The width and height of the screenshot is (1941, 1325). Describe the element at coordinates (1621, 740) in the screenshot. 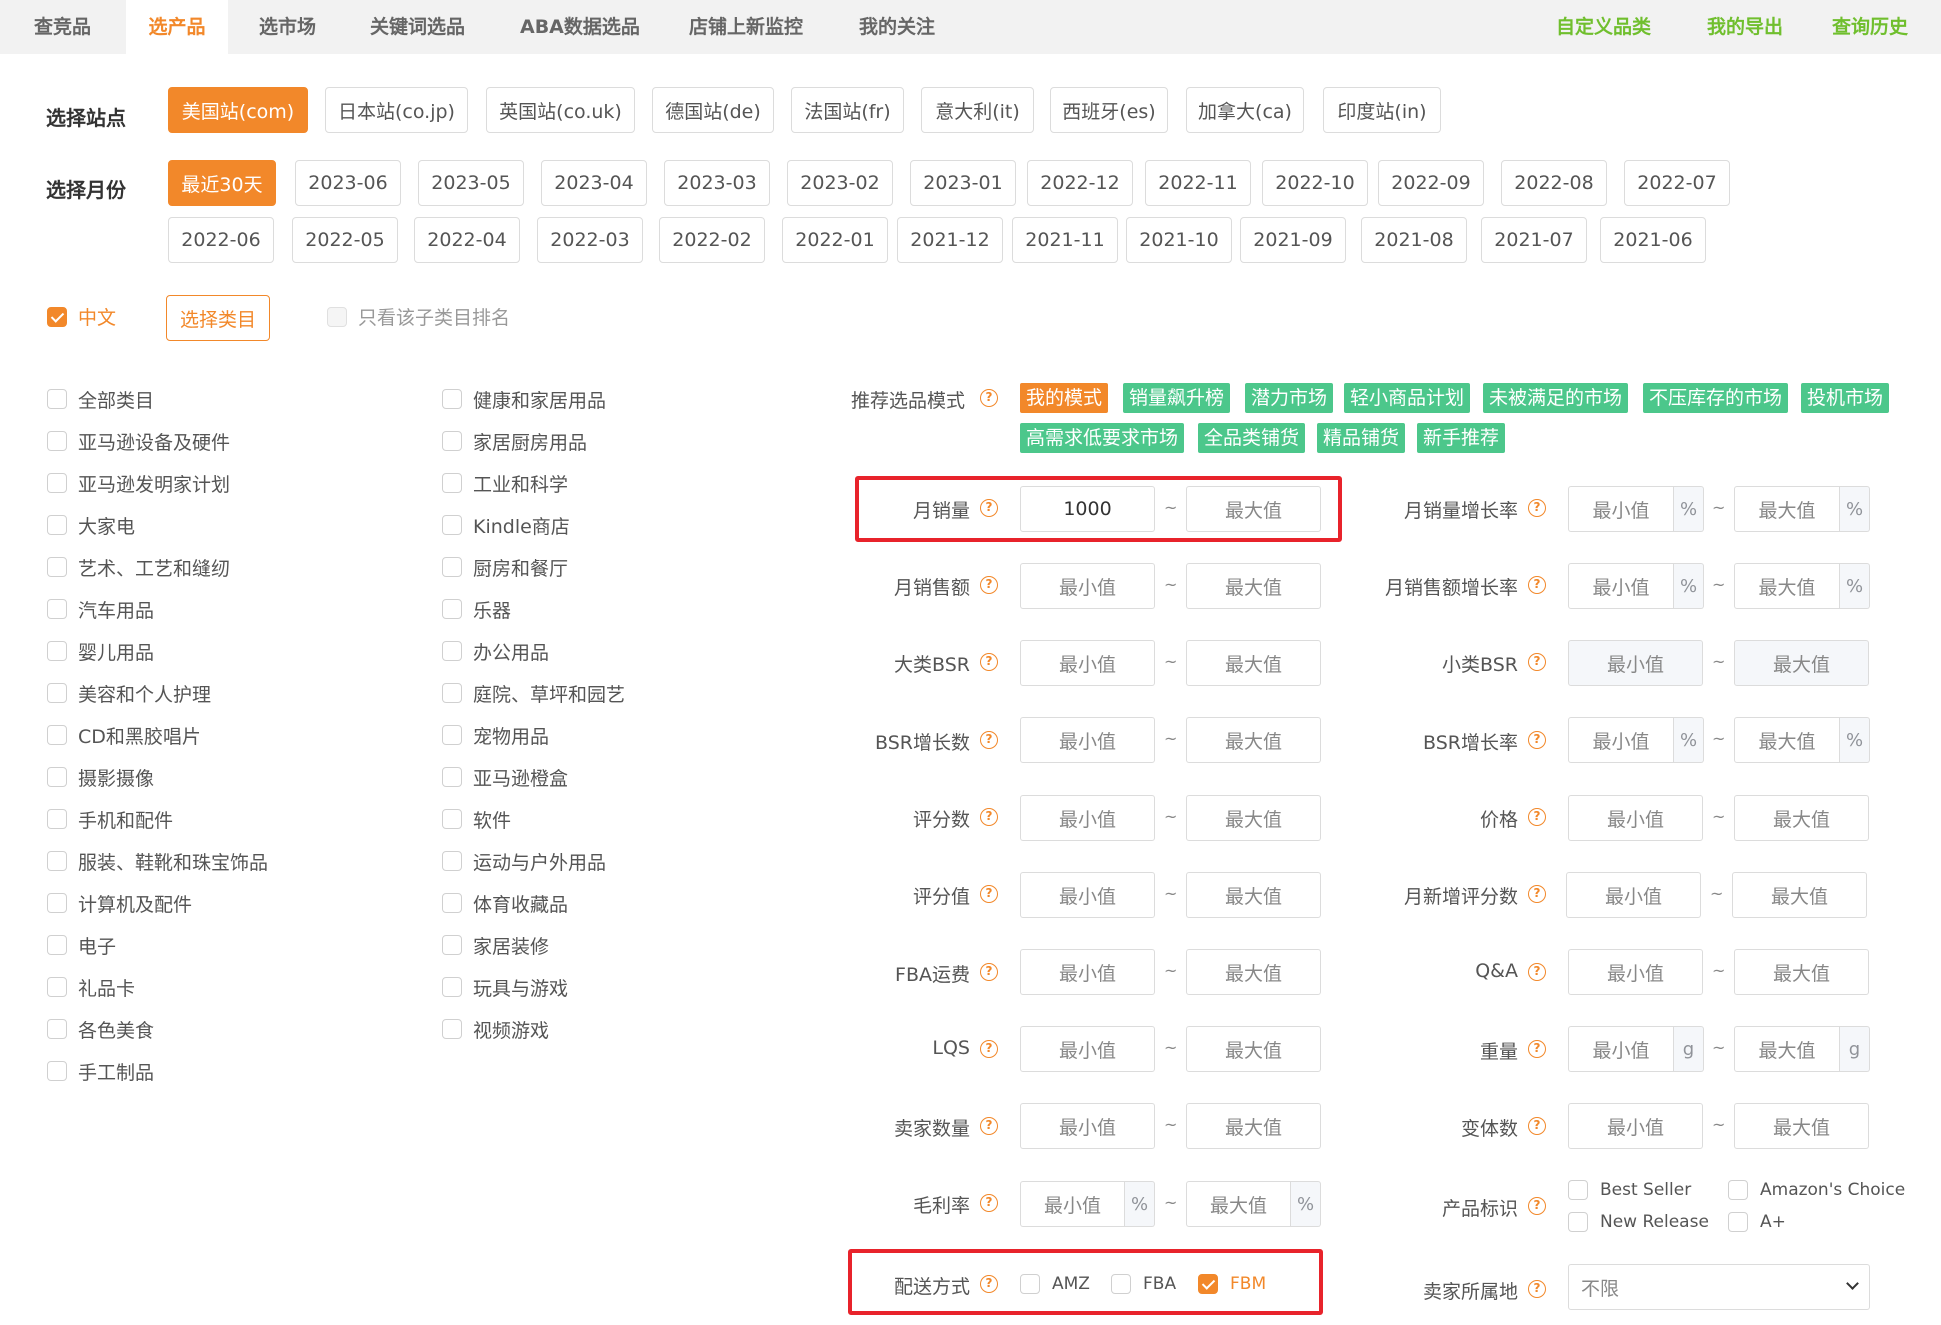

I see `bsr-growth-rate-min-input: 最小值` at that location.